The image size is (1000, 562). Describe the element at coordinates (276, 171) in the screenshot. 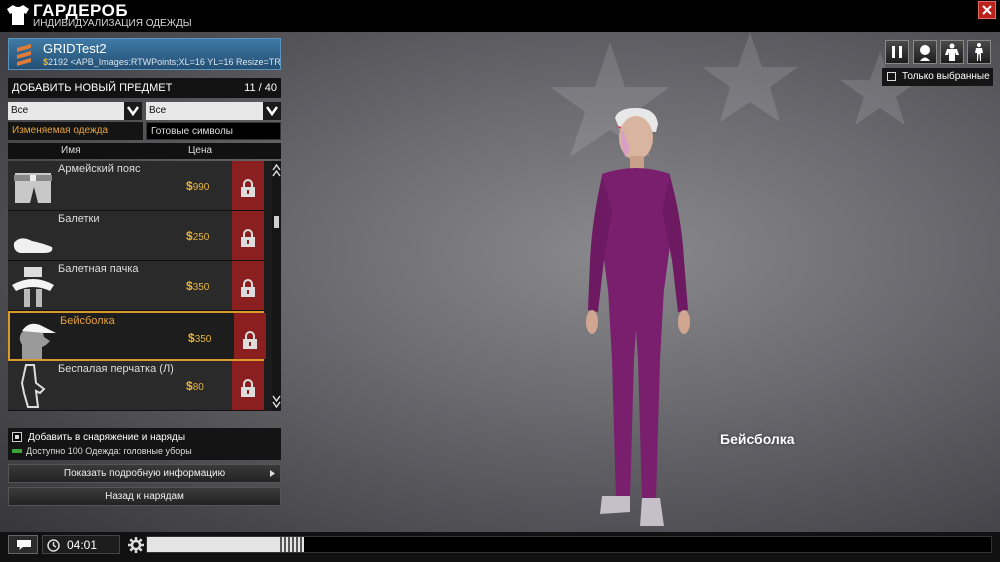

I see `scroll-up-icon` at that location.